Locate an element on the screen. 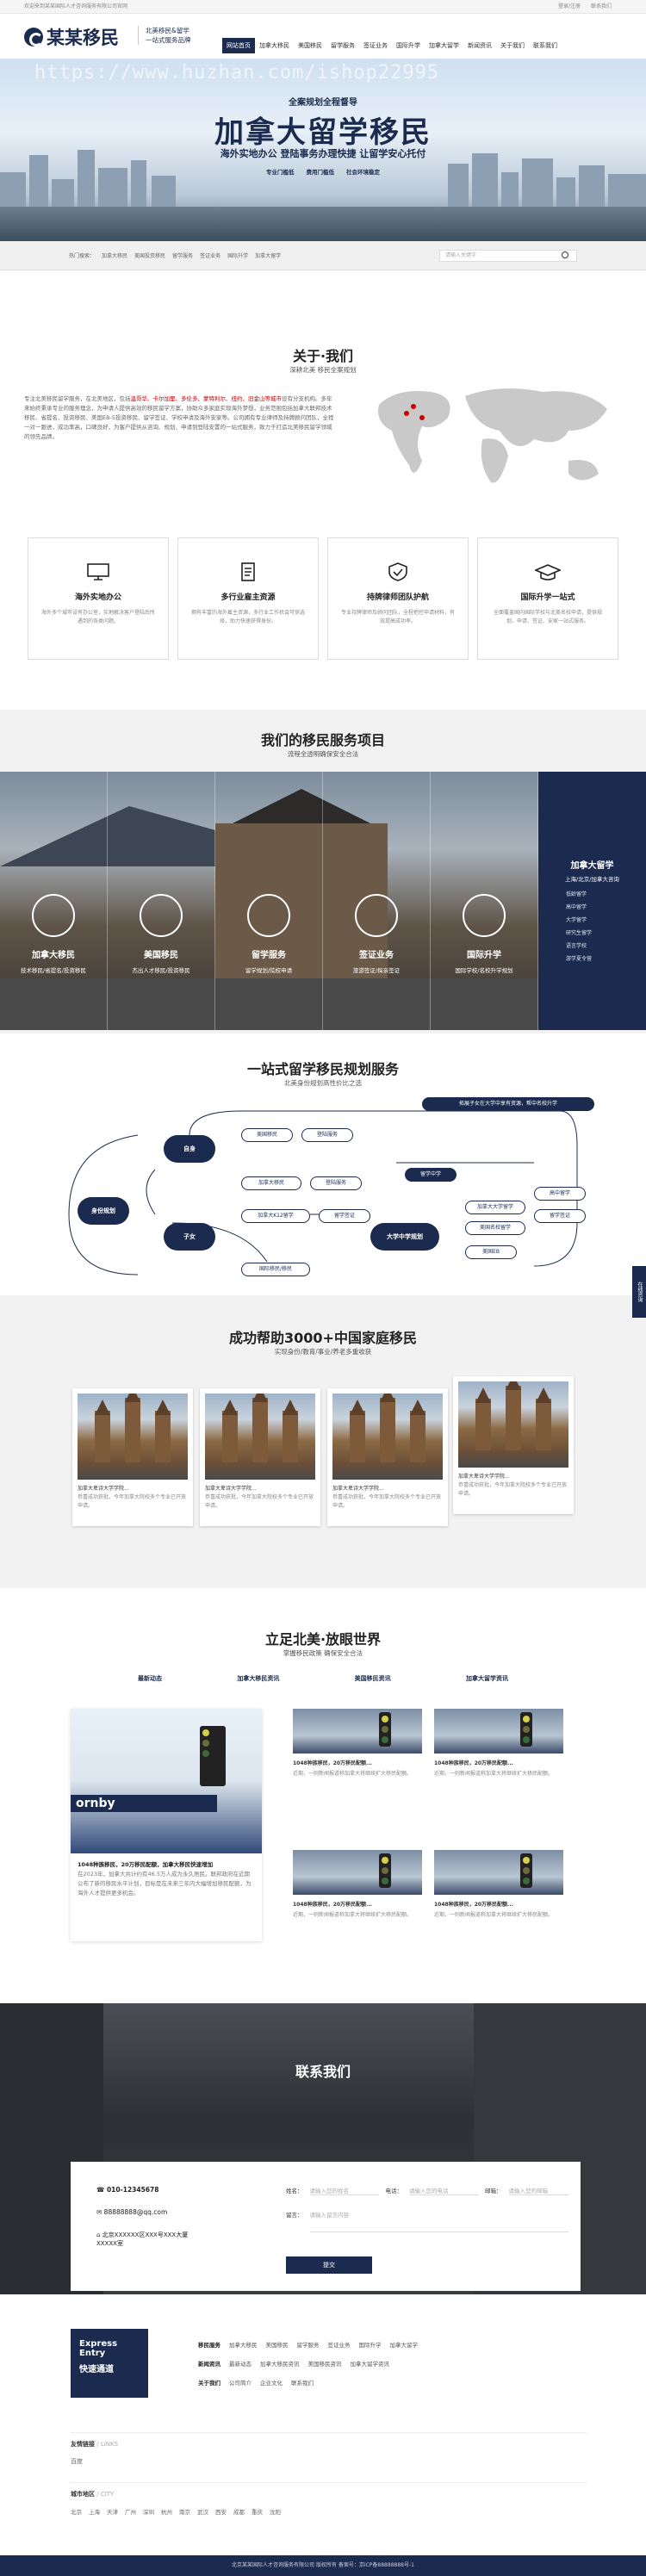 The height and width of the screenshot is (2576, 646). footer-link: 美国移民资讯 is located at coordinates (325, 2364).